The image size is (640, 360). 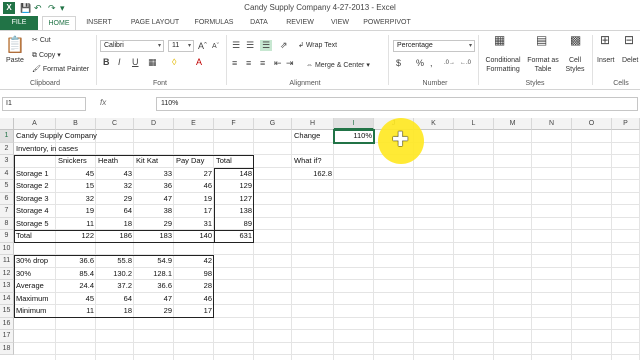 What do you see at coordinates (317, 45) in the screenshot?
I see `wrap-text-button: ↲ Wrap Text` at bounding box center [317, 45].